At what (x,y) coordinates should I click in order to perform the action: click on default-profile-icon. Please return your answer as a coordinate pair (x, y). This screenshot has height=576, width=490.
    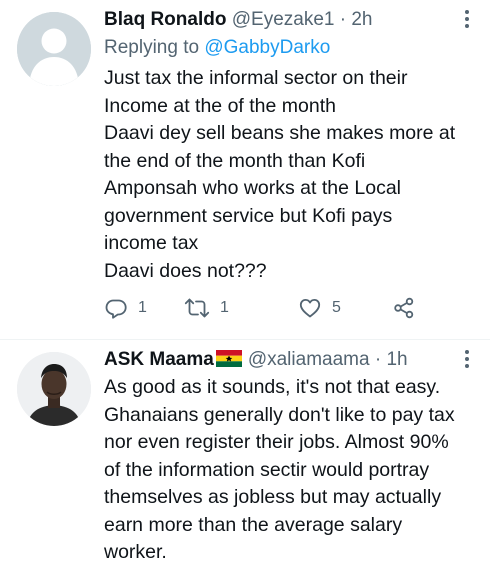
    Looking at the image, I should click on (54, 49).